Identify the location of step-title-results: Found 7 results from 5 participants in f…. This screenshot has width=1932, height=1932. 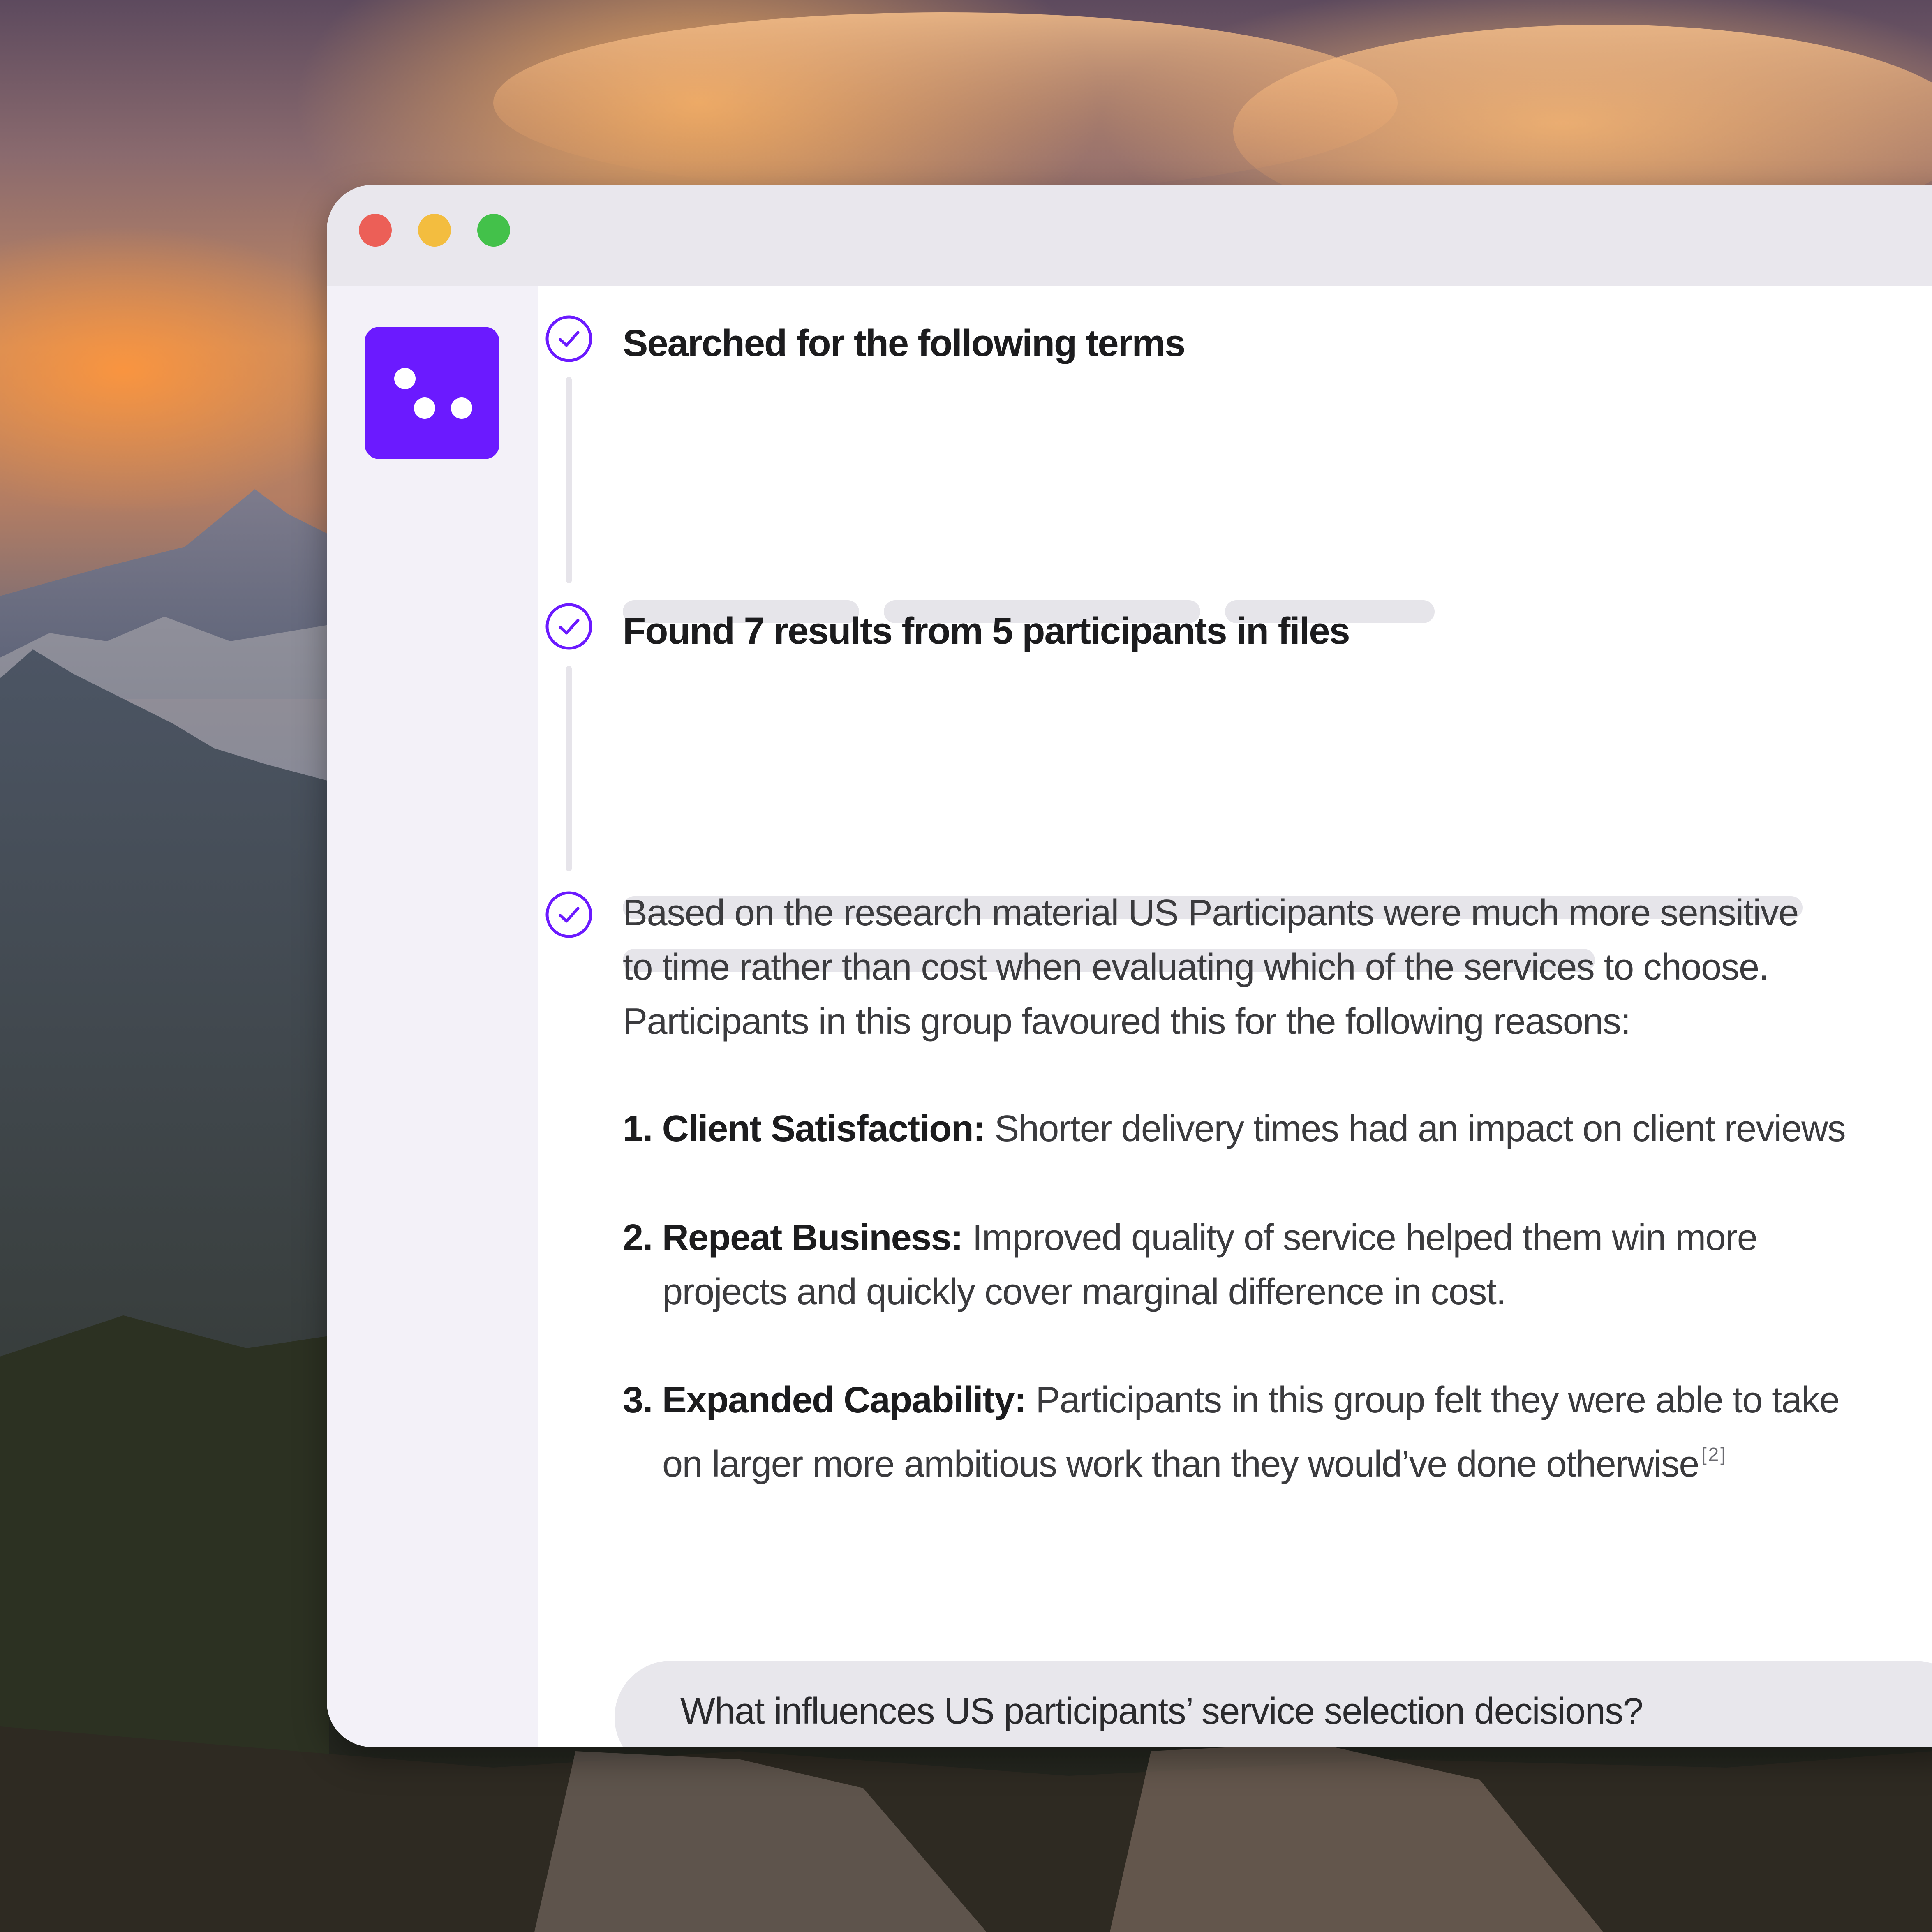
(986, 631).